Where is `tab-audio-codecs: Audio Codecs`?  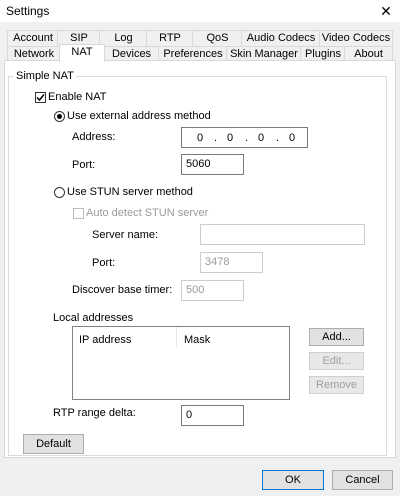
tab-audio-codecs: Audio Codecs is located at coordinates (281, 38).